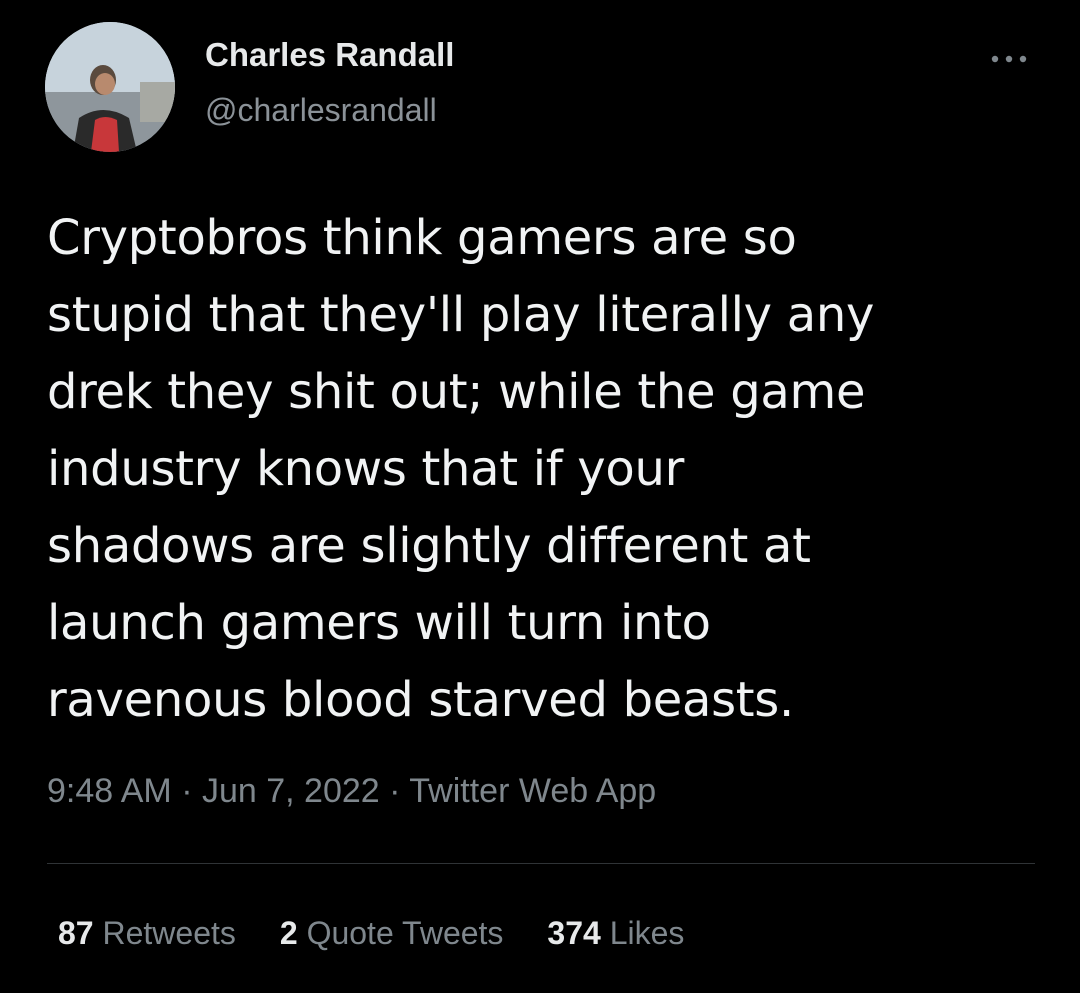 Image resolution: width=1080 pixels, height=993 pixels. I want to click on retweets-stat: 87 Retweets, so click(147, 933).